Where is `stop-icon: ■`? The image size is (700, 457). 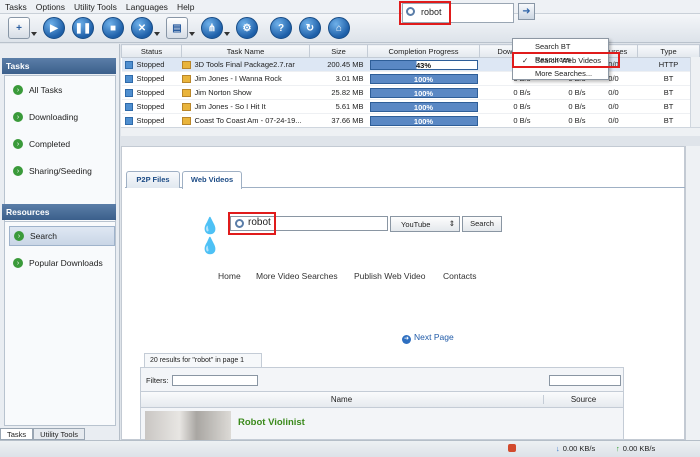
stop-icon: ■ is located at coordinates (113, 28).